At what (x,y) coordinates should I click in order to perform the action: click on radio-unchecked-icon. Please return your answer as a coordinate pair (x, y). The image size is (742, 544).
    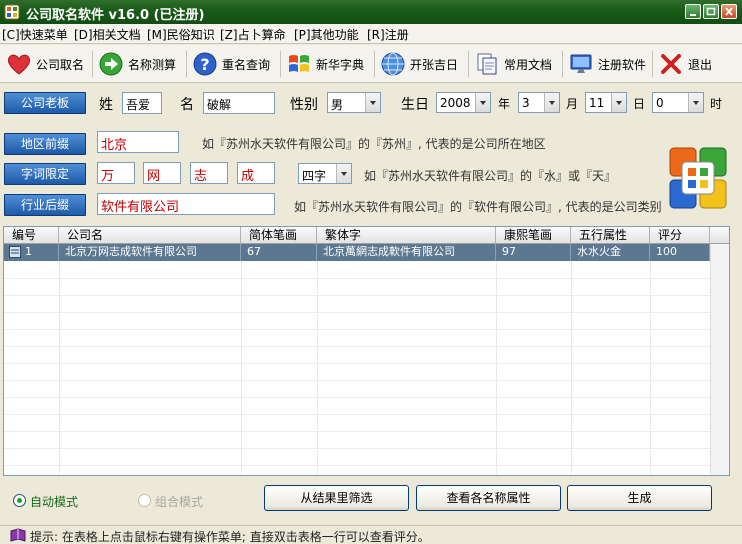
    Looking at the image, I should click on (144, 500).